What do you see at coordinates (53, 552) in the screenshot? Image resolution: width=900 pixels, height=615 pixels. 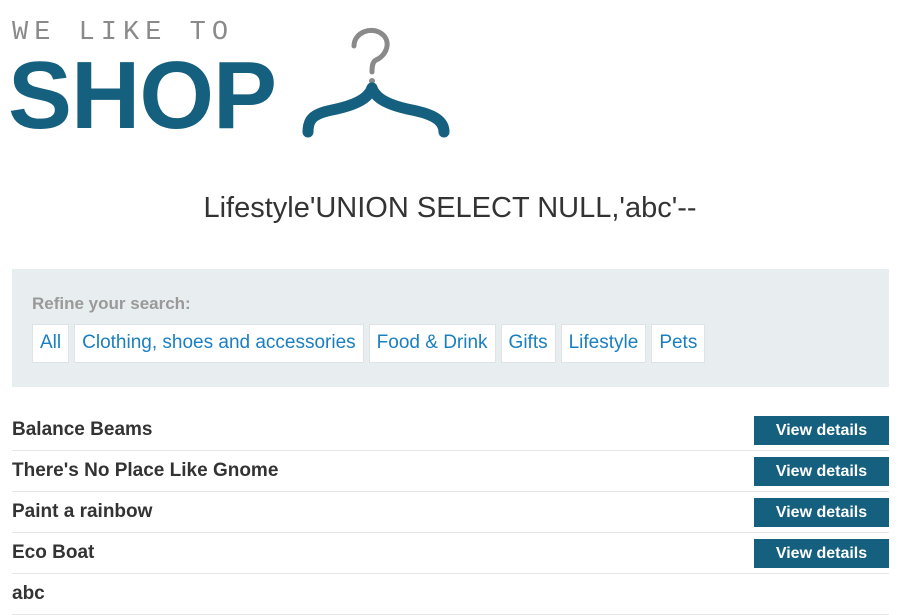 I see `product-name: Eco Boat` at bounding box center [53, 552].